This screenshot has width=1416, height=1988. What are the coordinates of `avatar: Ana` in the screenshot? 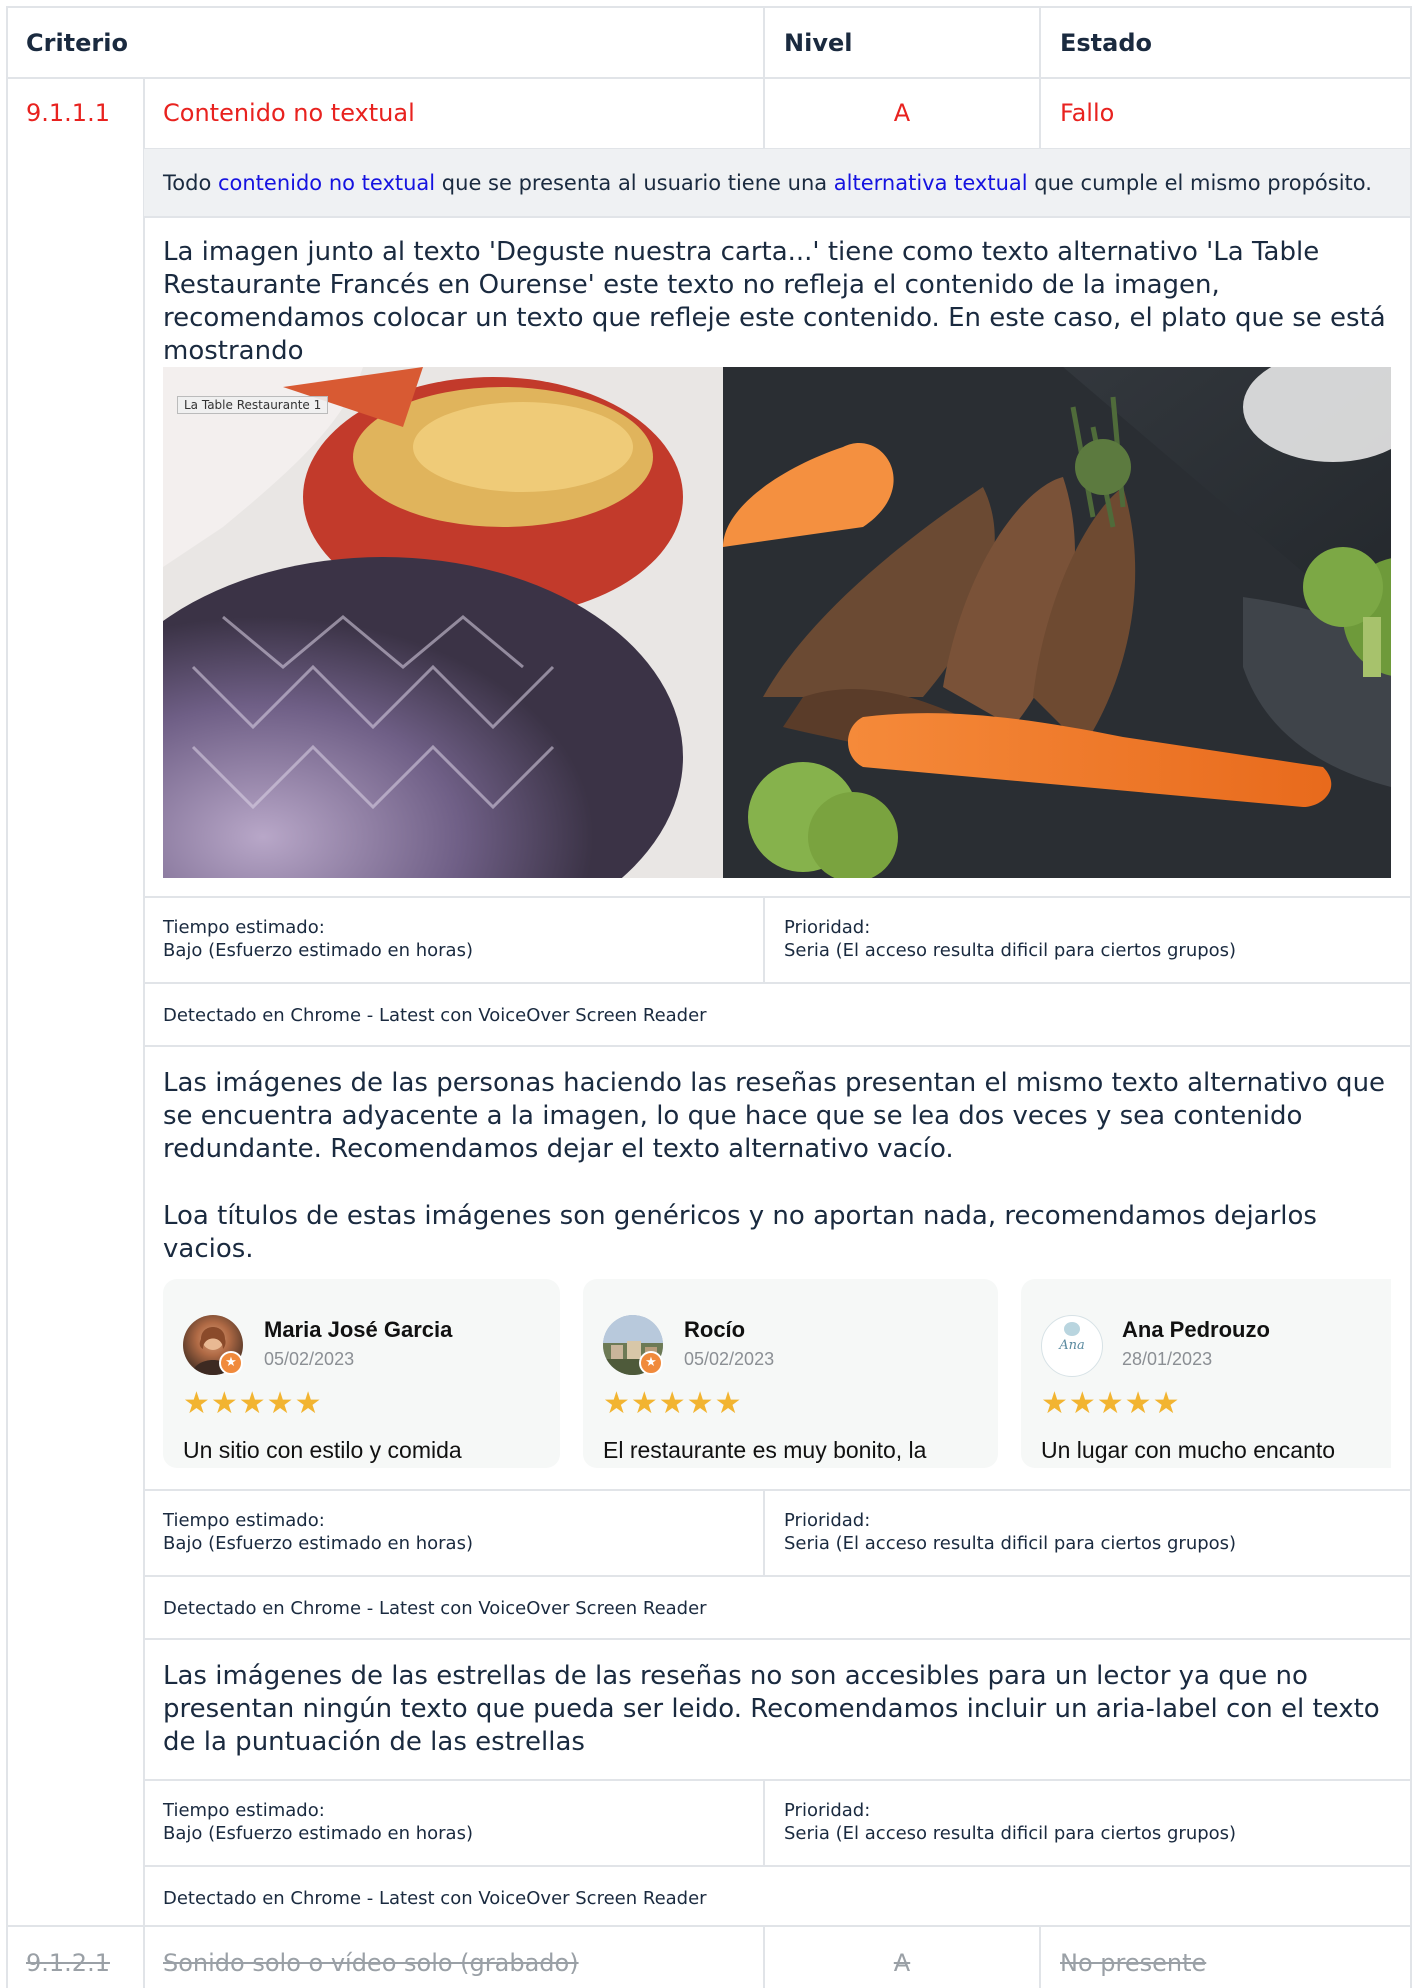 It's located at (1072, 1346).